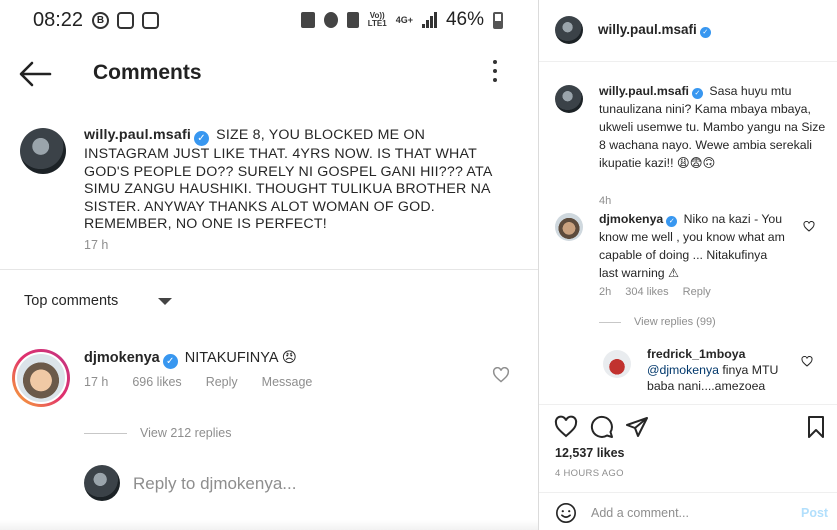  I want to click on view-replies-label: View 212 replies, so click(186, 433).